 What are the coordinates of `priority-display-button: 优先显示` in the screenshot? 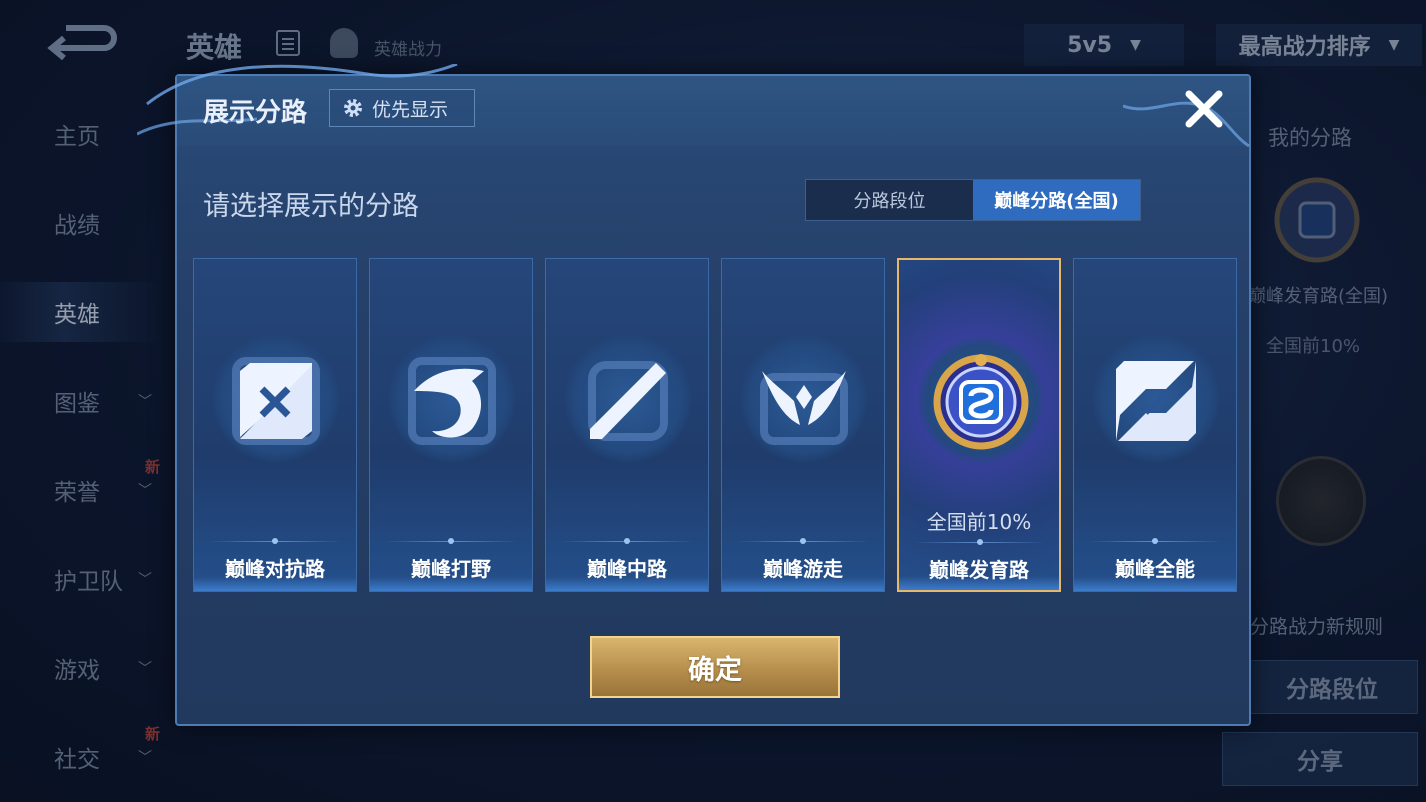 It's located at (402, 108).